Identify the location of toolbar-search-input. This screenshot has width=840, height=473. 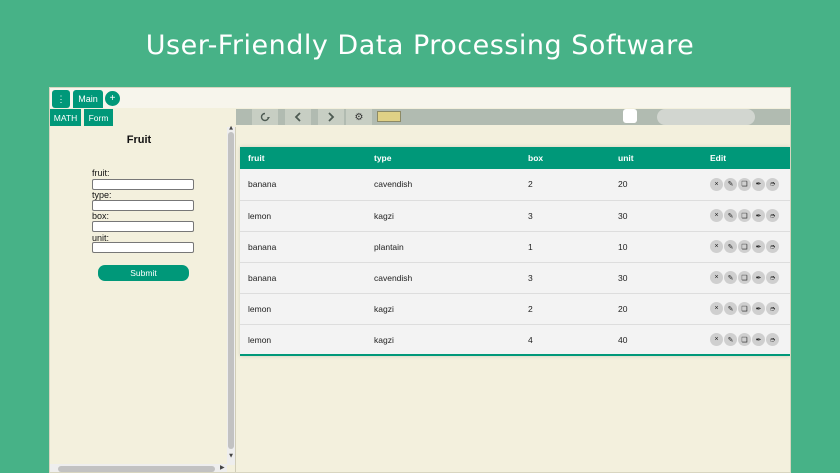
(706, 117).